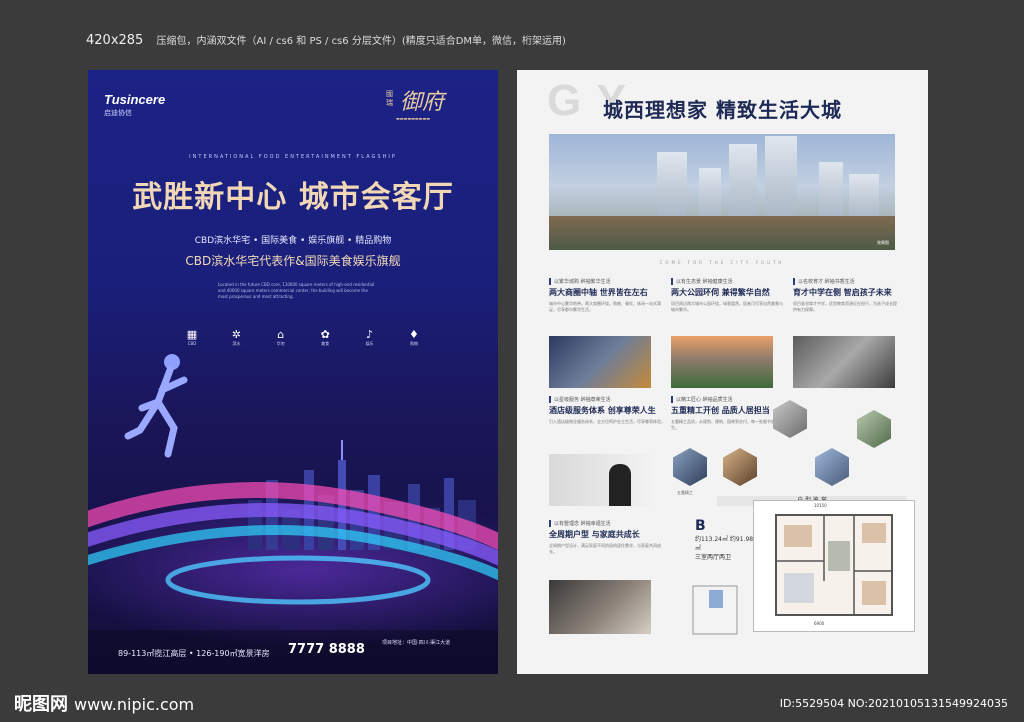  What do you see at coordinates (156, 406) in the screenshot?
I see `runner-figure` at bounding box center [156, 406].